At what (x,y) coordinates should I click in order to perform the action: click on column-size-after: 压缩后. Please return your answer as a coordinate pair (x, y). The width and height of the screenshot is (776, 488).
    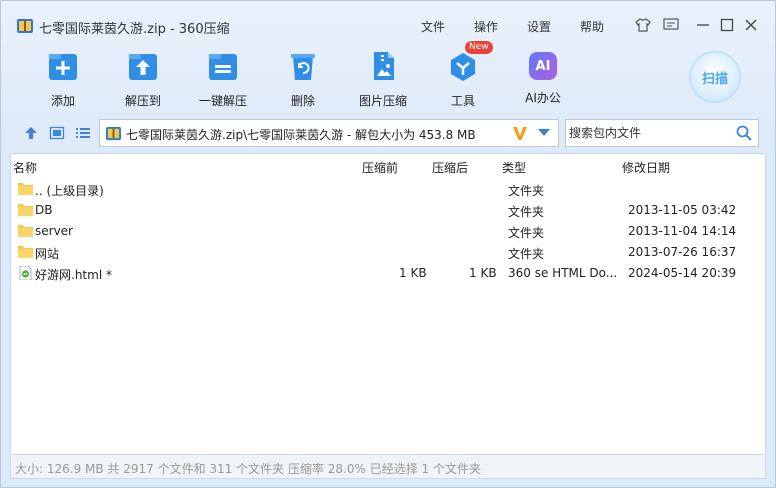
    Looking at the image, I should click on (450, 167).